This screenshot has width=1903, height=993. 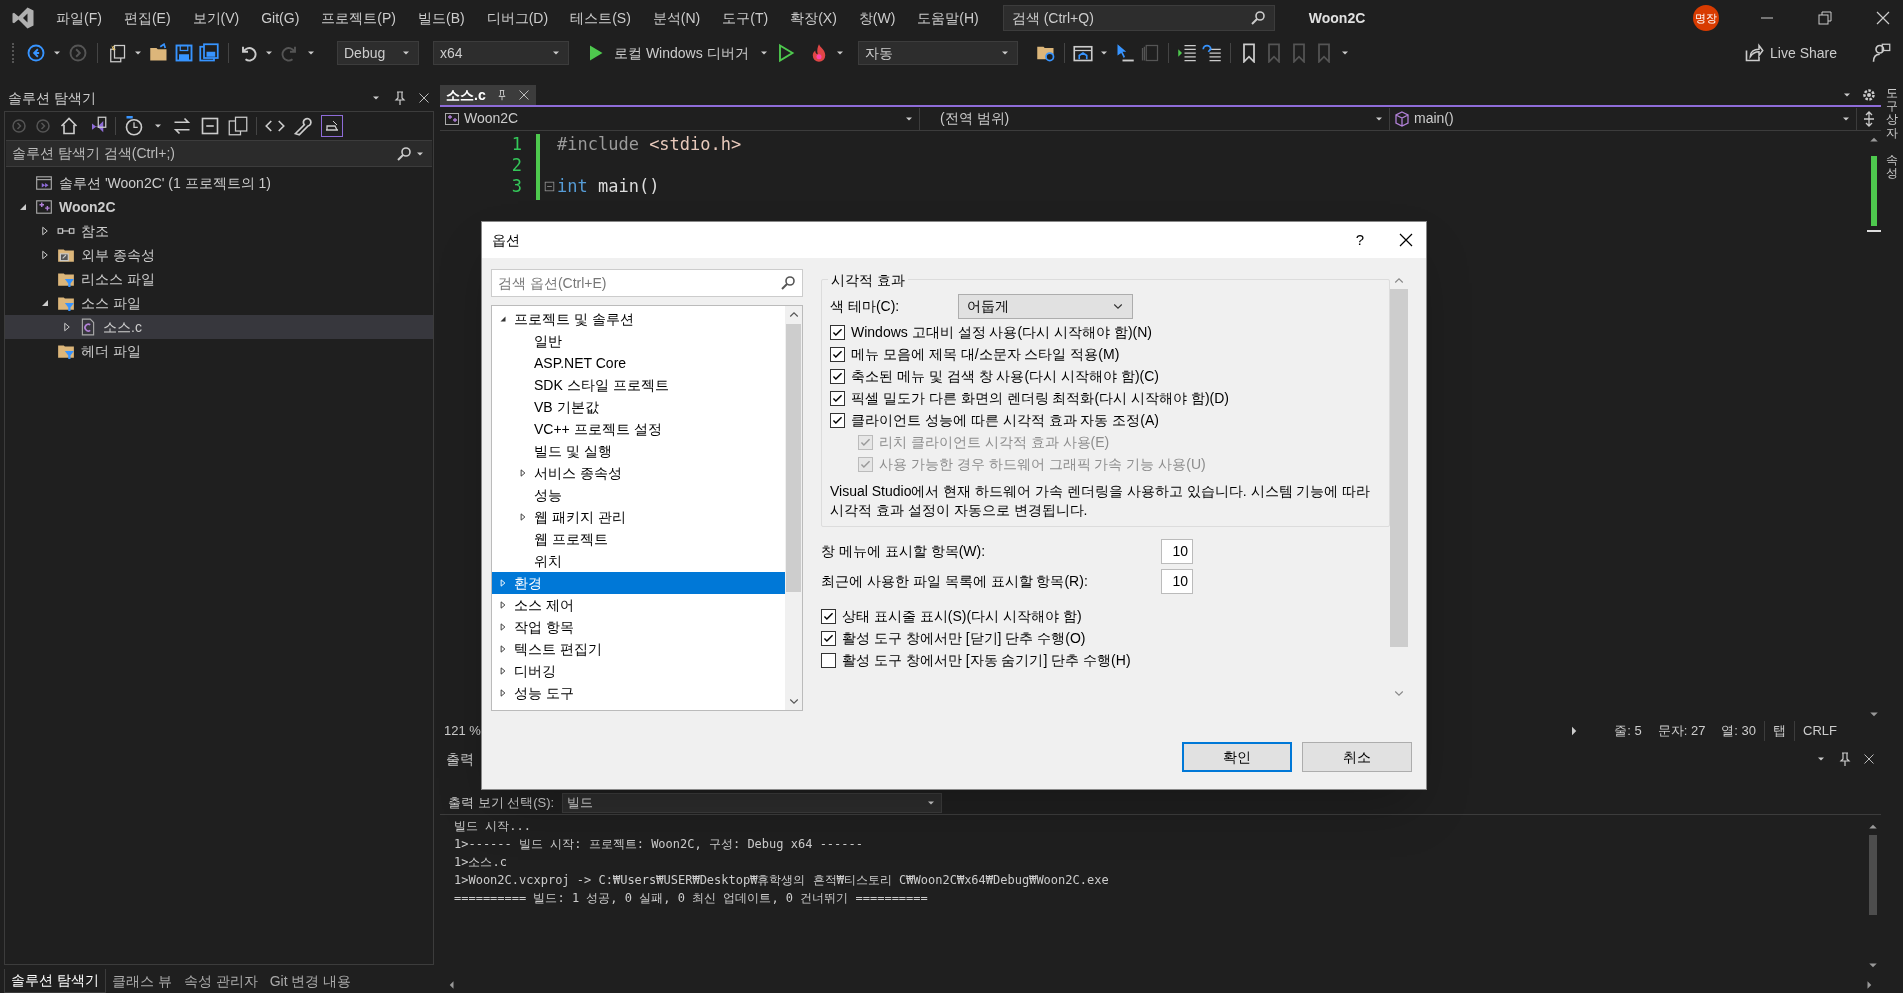 I want to click on tree-item: 웹 프로젝트, so click(x=638, y=539).